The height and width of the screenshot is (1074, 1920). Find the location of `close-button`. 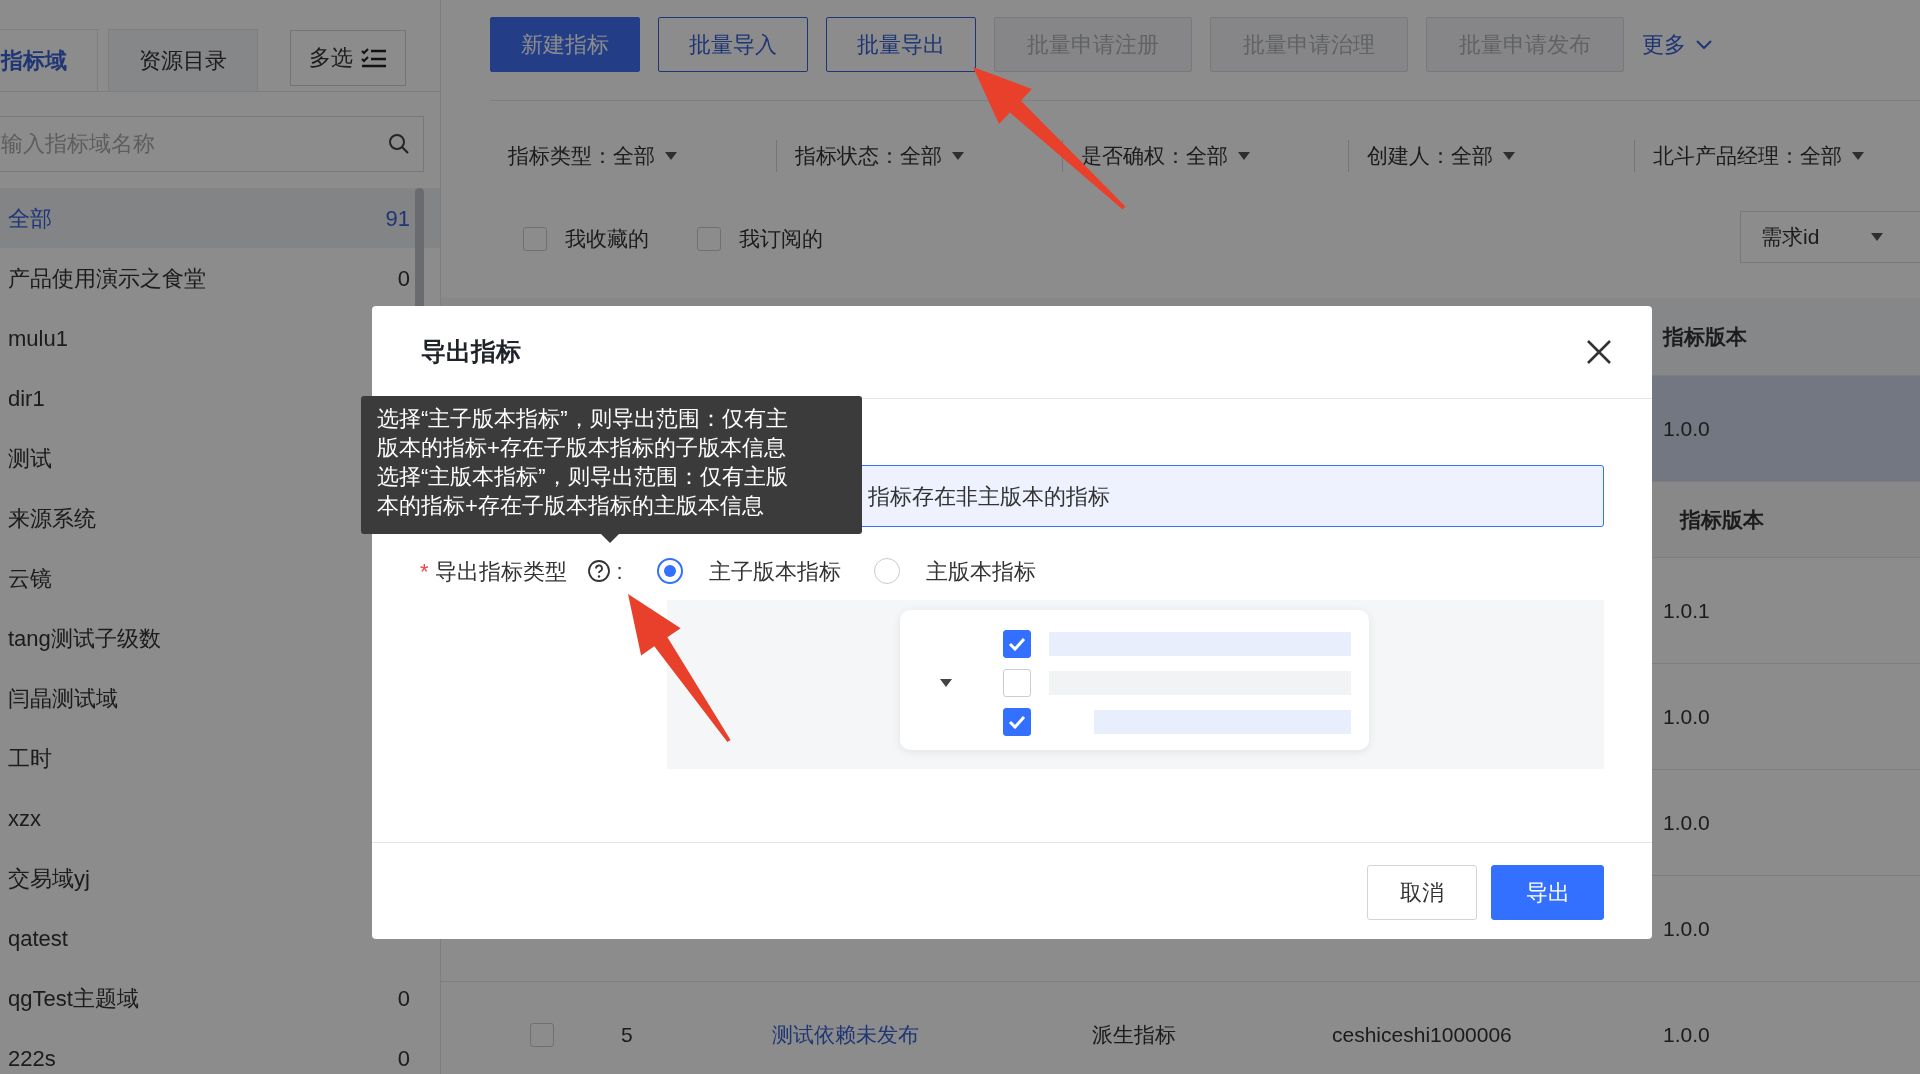

close-button is located at coordinates (1599, 352).